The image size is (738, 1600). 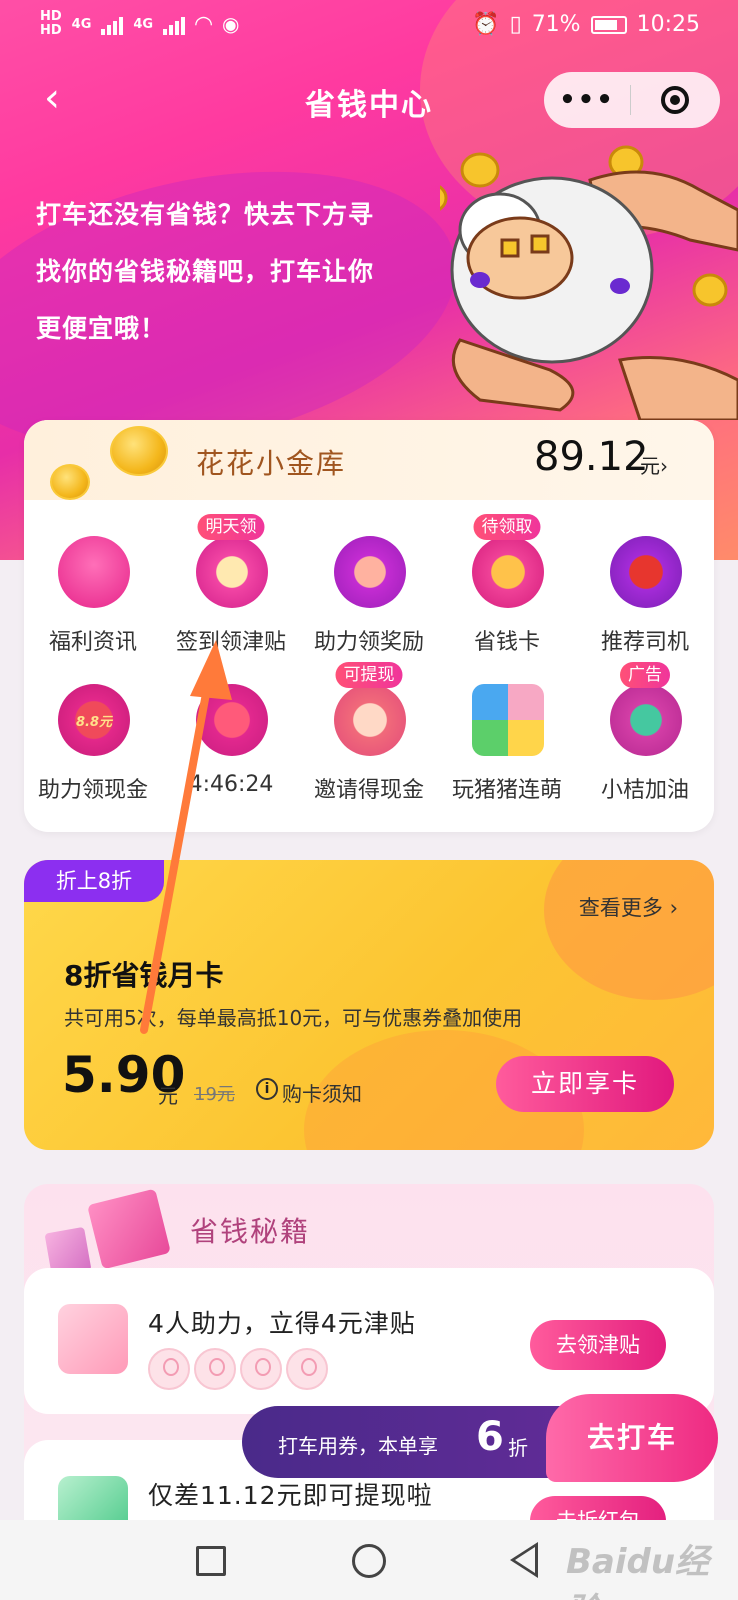 I want to click on eye-icon: ◉, so click(x=231, y=24).